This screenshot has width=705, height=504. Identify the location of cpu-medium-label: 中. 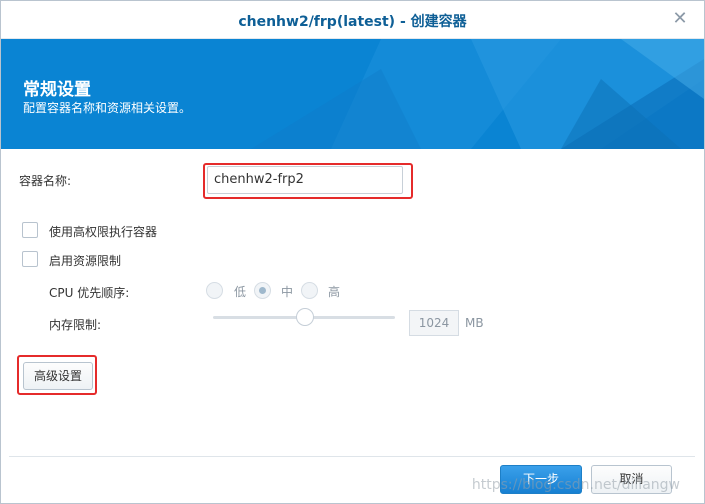
(287, 292).